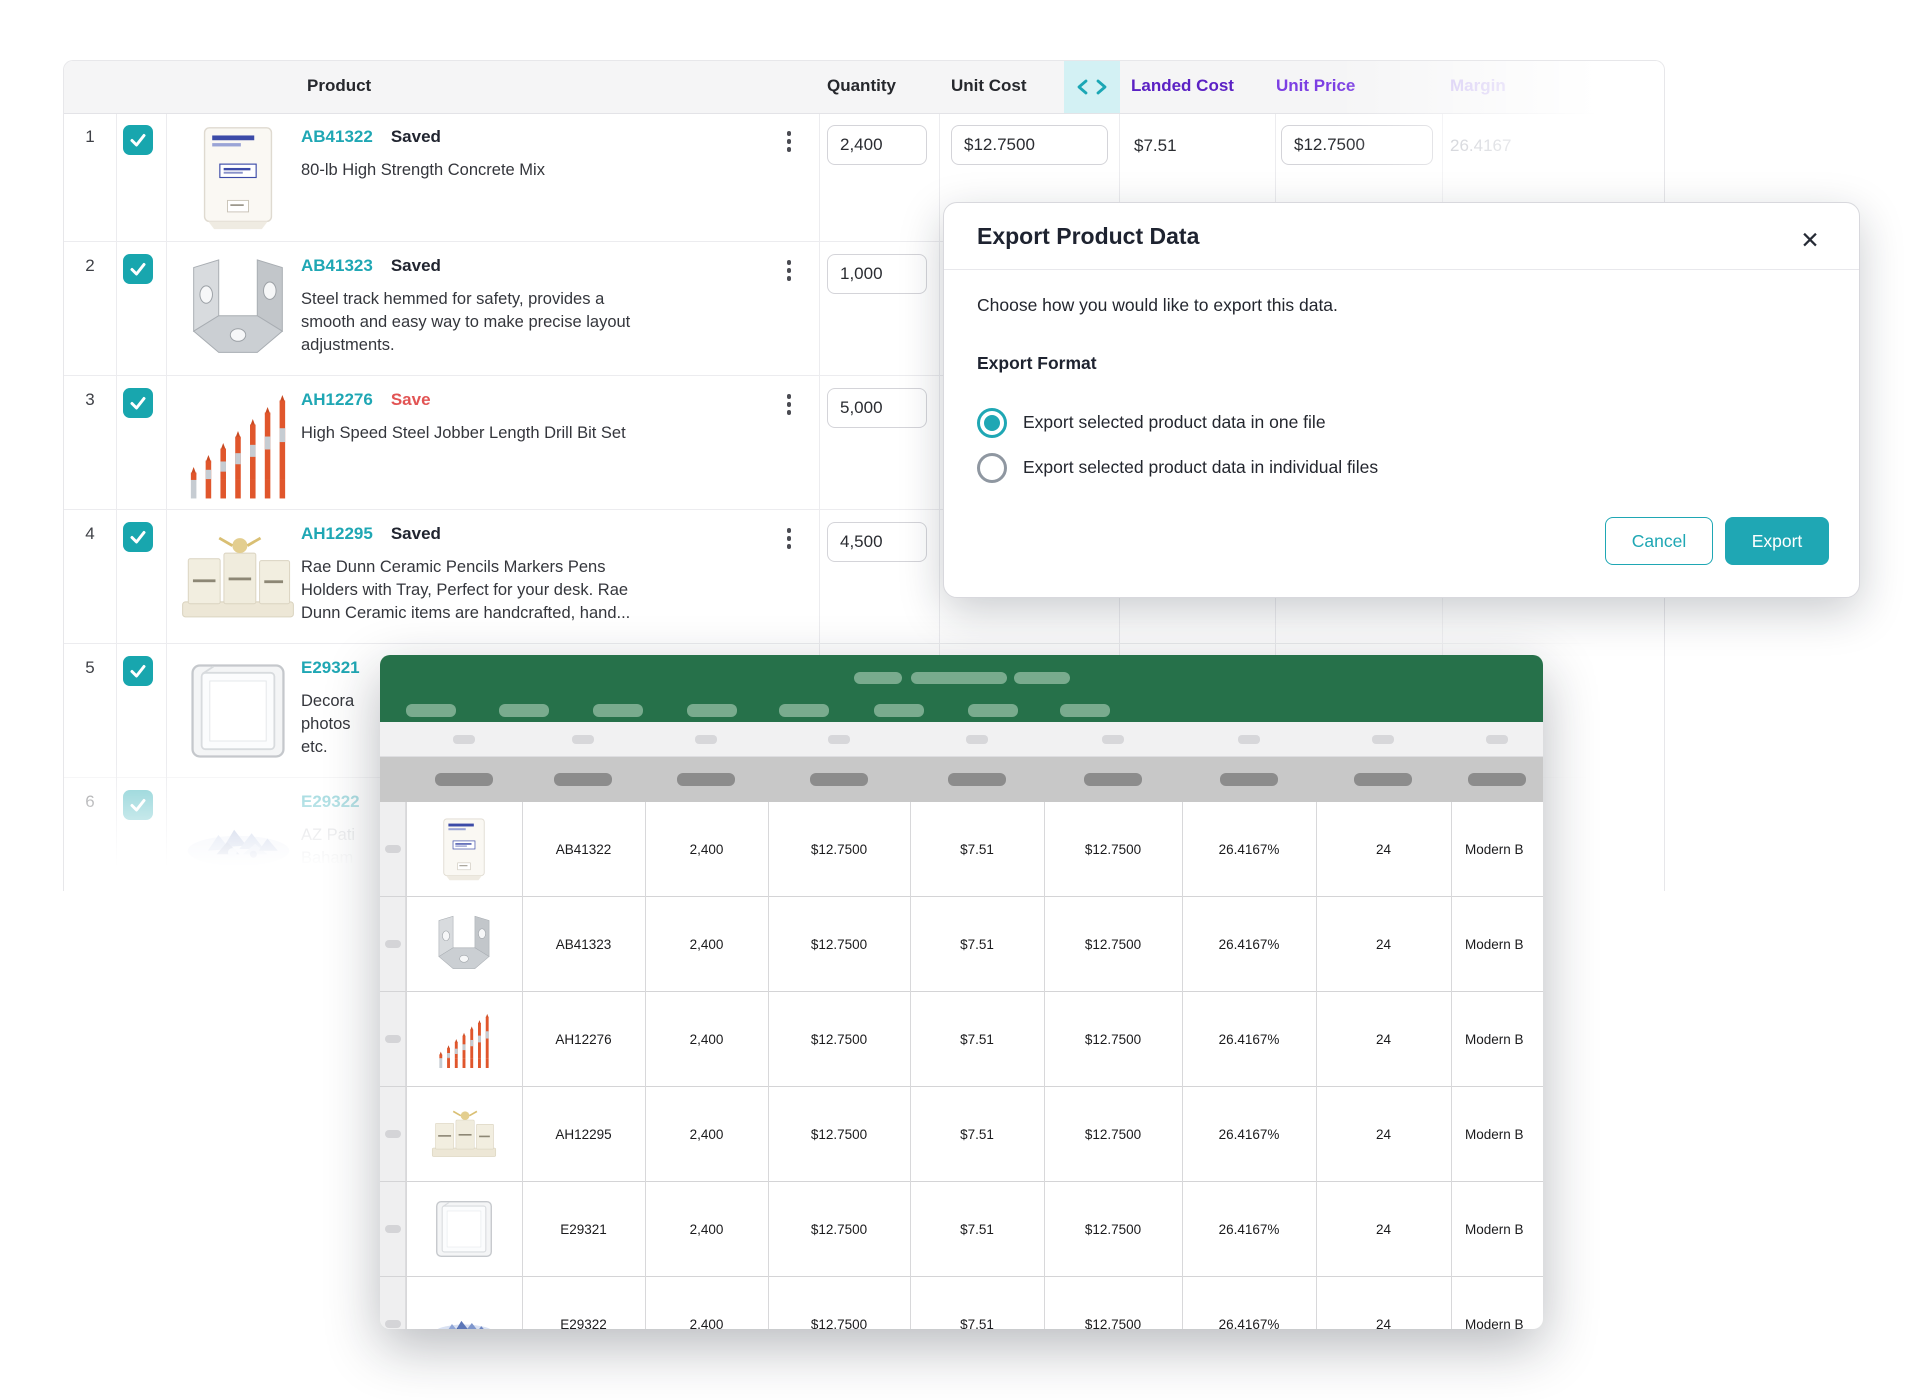  What do you see at coordinates (1777, 541) in the screenshot?
I see `export-button: Export` at bounding box center [1777, 541].